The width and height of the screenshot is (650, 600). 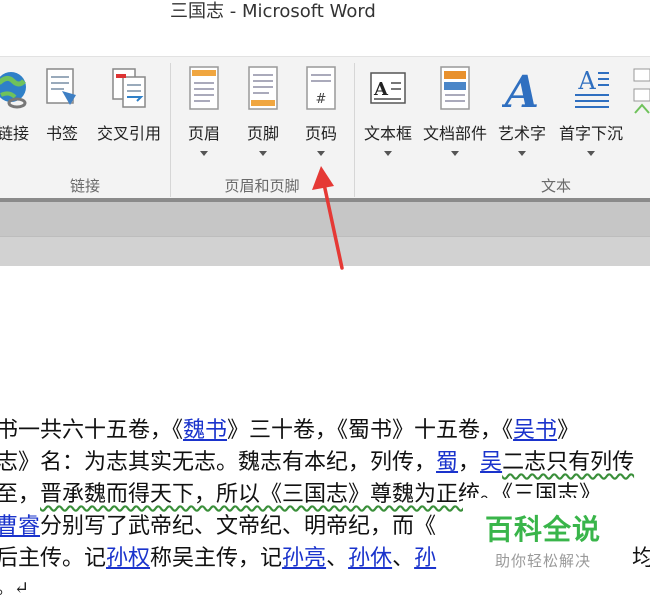 What do you see at coordinates (491, 462) in the screenshot?
I see `hyperlink-wu: 吴` at bounding box center [491, 462].